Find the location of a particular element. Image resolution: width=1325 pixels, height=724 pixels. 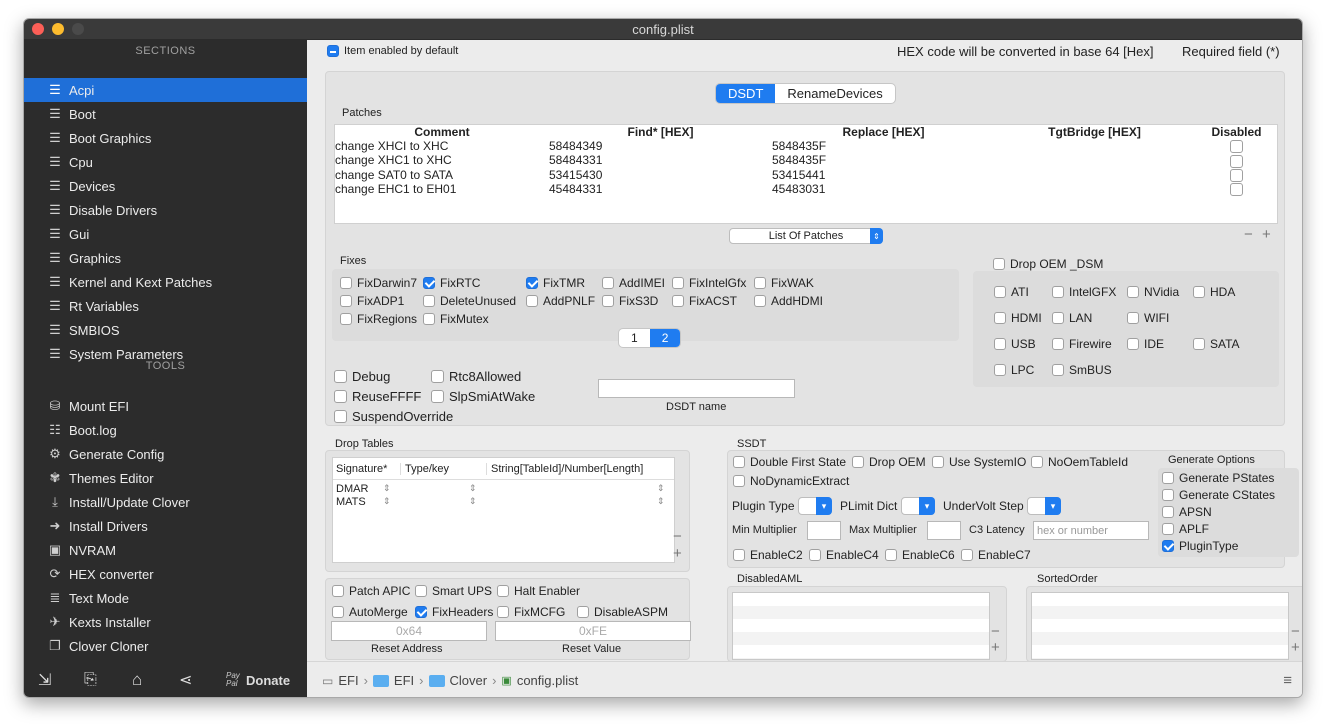

reset-address-input: 0x64 is located at coordinates (409, 631).